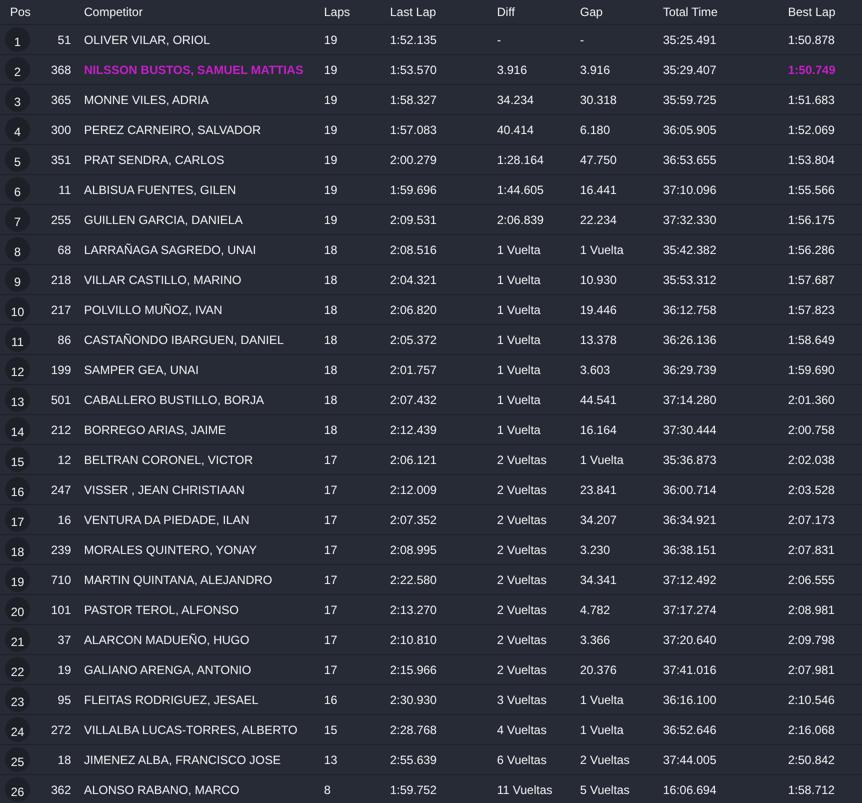  Describe the element at coordinates (17, 459) in the screenshot. I see `position-badge: 15` at that location.